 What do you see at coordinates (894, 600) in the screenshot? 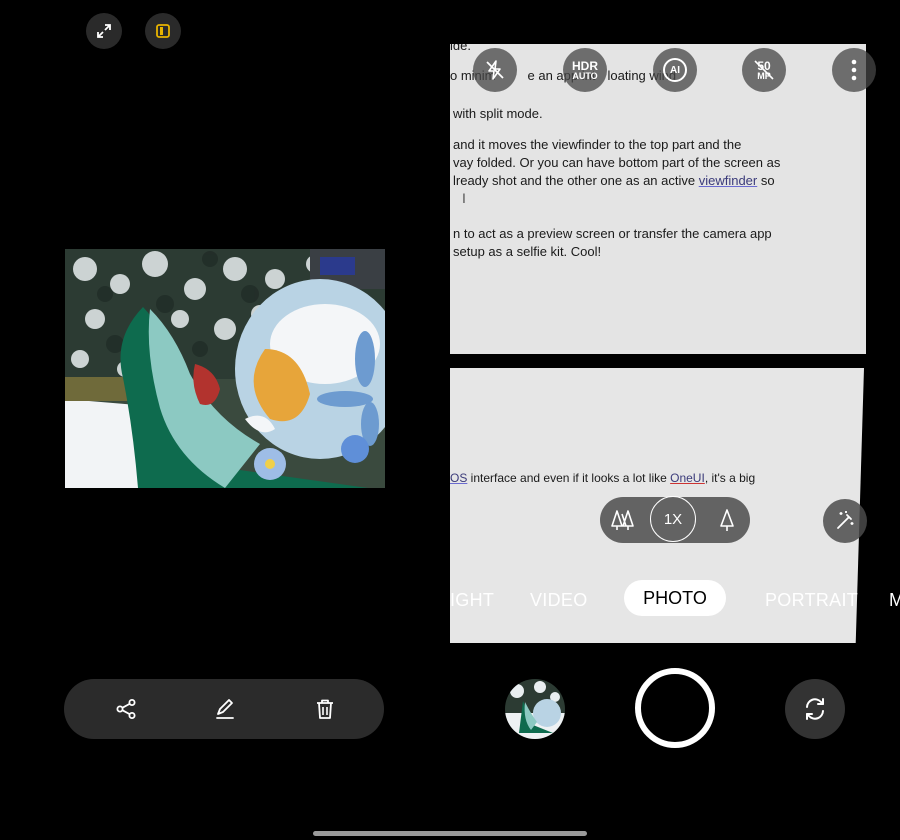
I see `mode-more: M` at bounding box center [894, 600].